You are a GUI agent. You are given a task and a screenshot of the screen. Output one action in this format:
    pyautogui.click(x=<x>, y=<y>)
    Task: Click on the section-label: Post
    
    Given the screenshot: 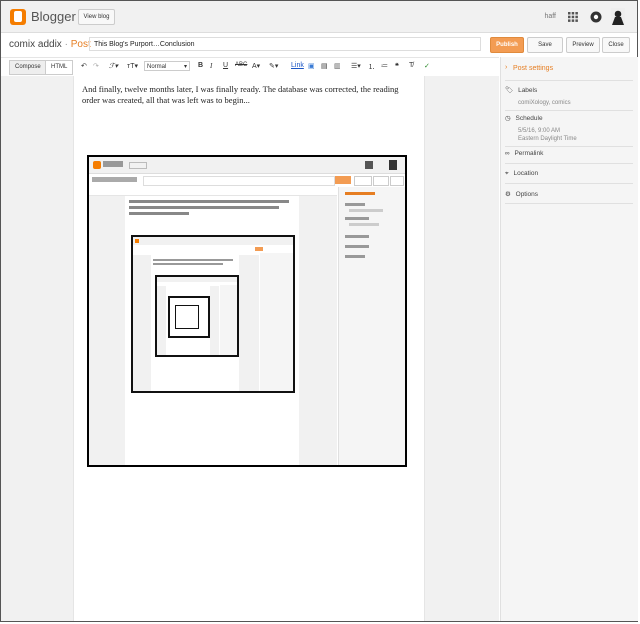 What is the action you would take?
    pyautogui.click(x=80, y=44)
    